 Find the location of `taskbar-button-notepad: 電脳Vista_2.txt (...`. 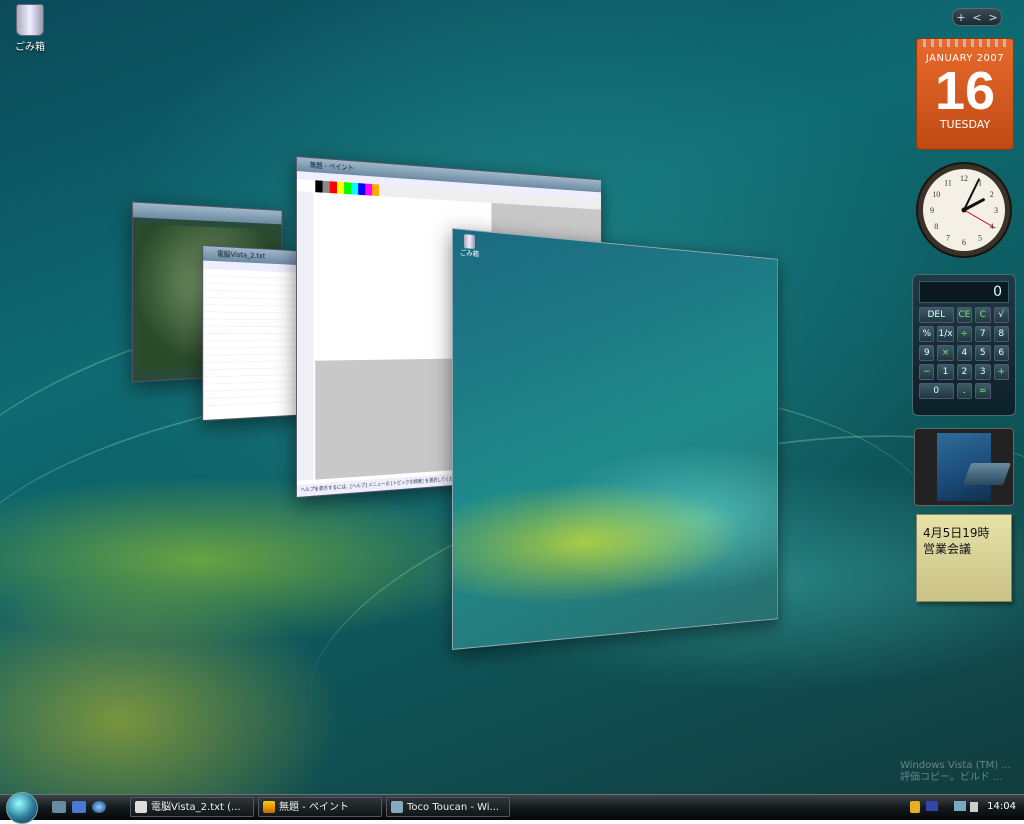

taskbar-button-notepad: 電脳Vista_2.txt (... is located at coordinates (192, 807).